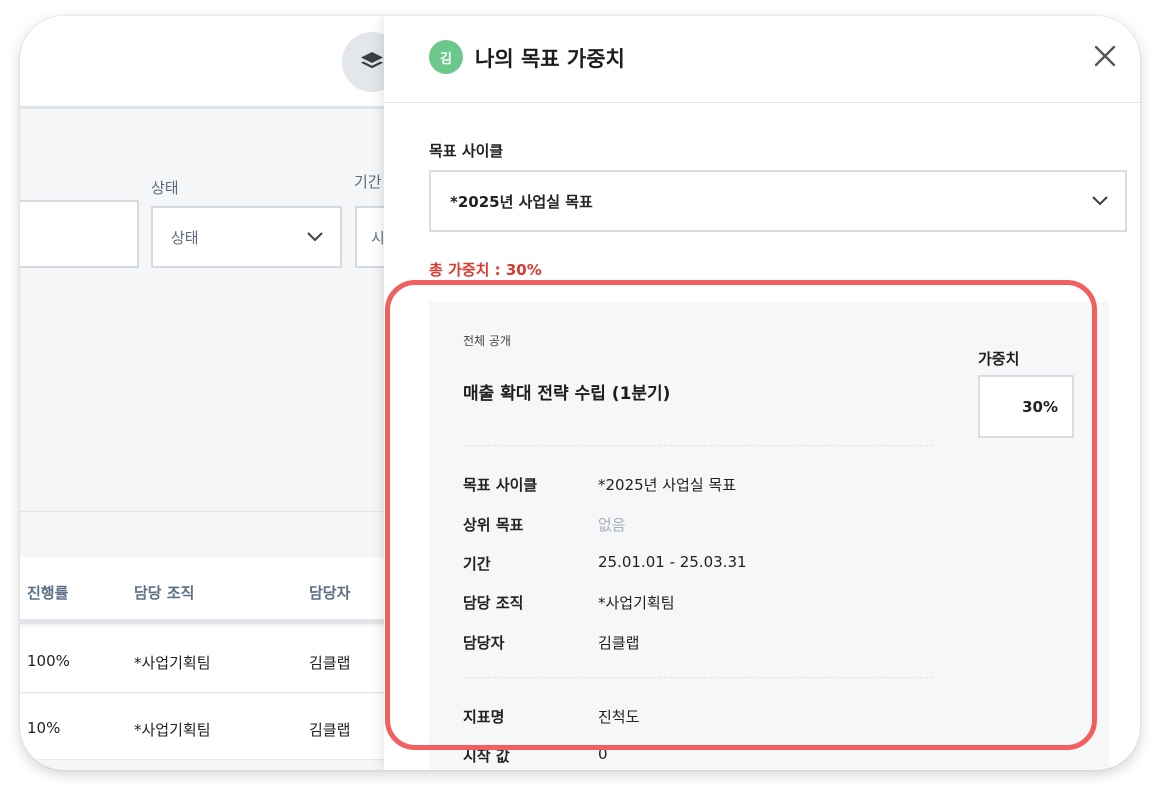 The image size is (1161, 797). Describe the element at coordinates (636, 603) in the screenshot. I see `detail-value-org: *사업기획팀` at that location.